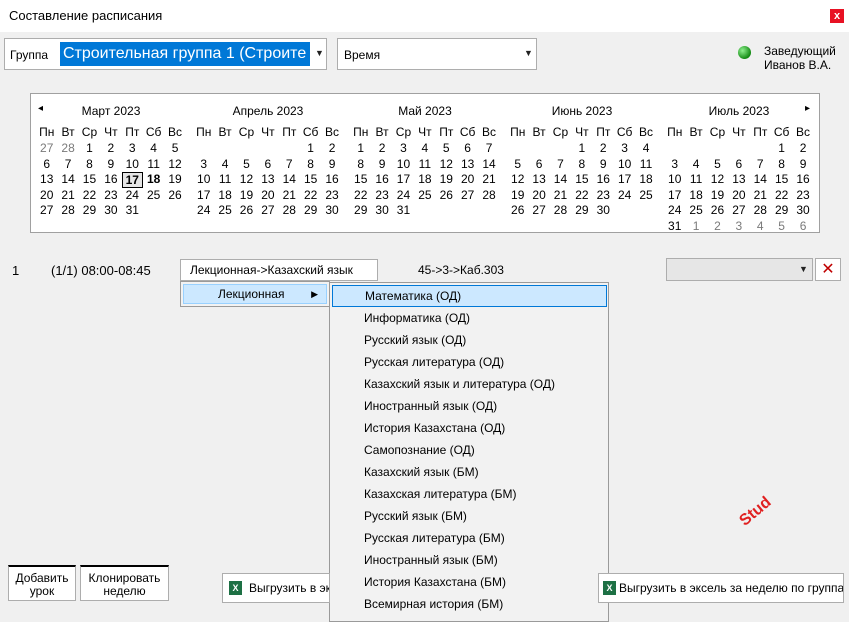  I want to click on subject-menu-item: Русская литература (ОД), so click(469, 362).